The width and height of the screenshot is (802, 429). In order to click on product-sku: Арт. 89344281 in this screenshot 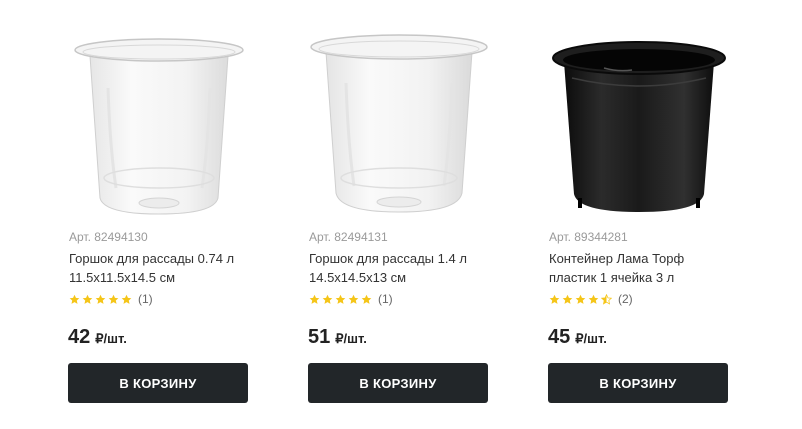, I will do `click(588, 237)`.